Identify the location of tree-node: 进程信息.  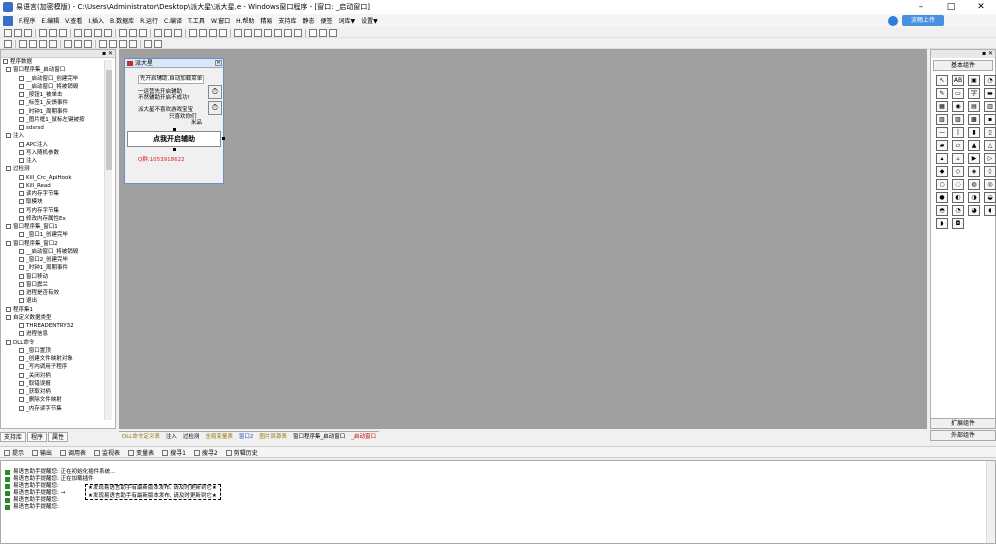
(59, 334).